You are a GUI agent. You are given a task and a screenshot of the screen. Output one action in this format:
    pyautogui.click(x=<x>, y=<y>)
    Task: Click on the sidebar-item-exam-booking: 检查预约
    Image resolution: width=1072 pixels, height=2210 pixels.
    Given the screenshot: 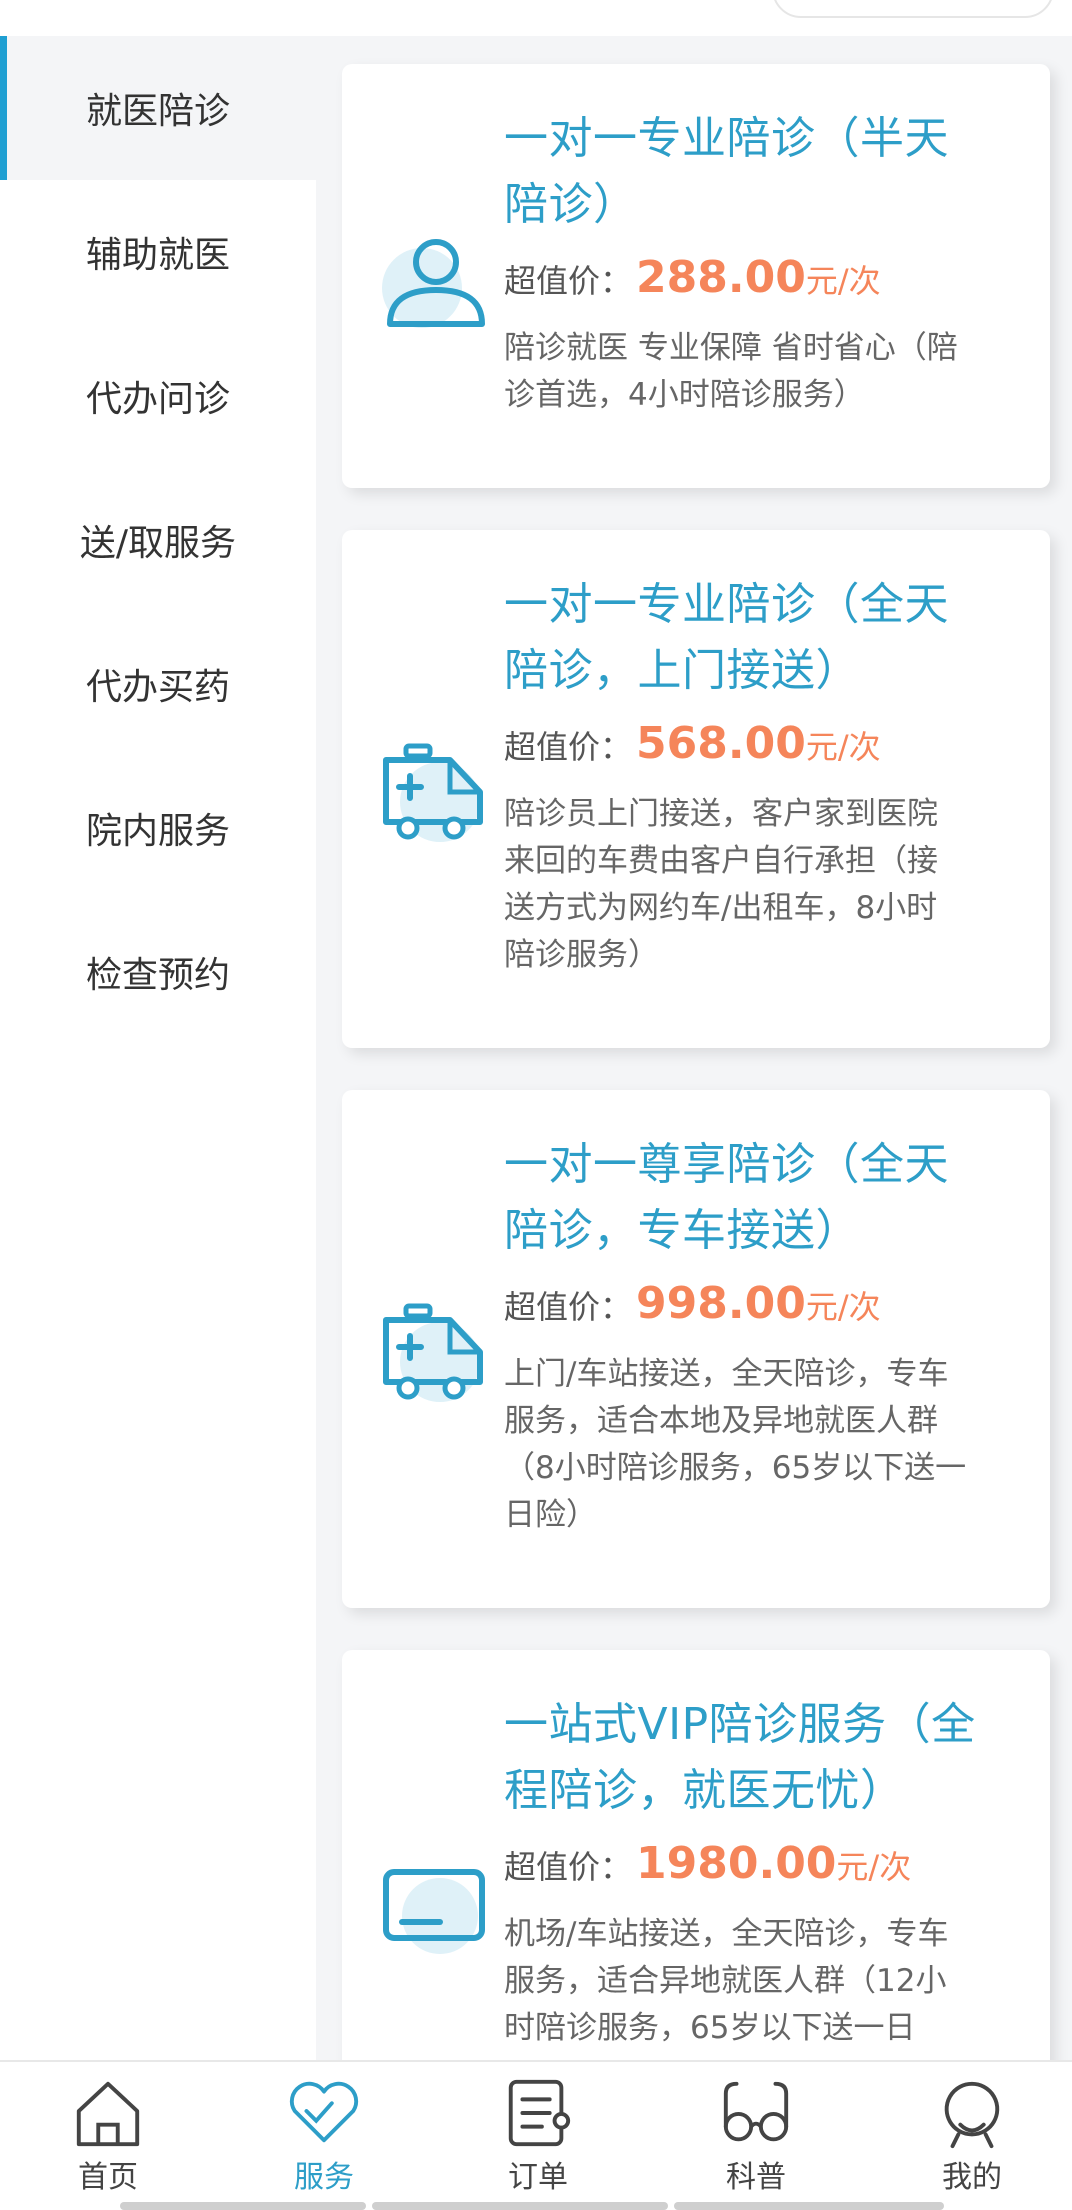 What is the action you would take?
    pyautogui.click(x=158, y=972)
    